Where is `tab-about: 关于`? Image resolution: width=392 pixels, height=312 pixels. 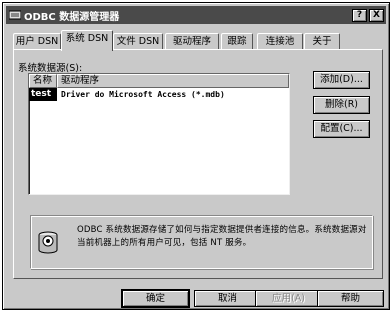 tab-about: 关于 is located at coordinates (322, 41).